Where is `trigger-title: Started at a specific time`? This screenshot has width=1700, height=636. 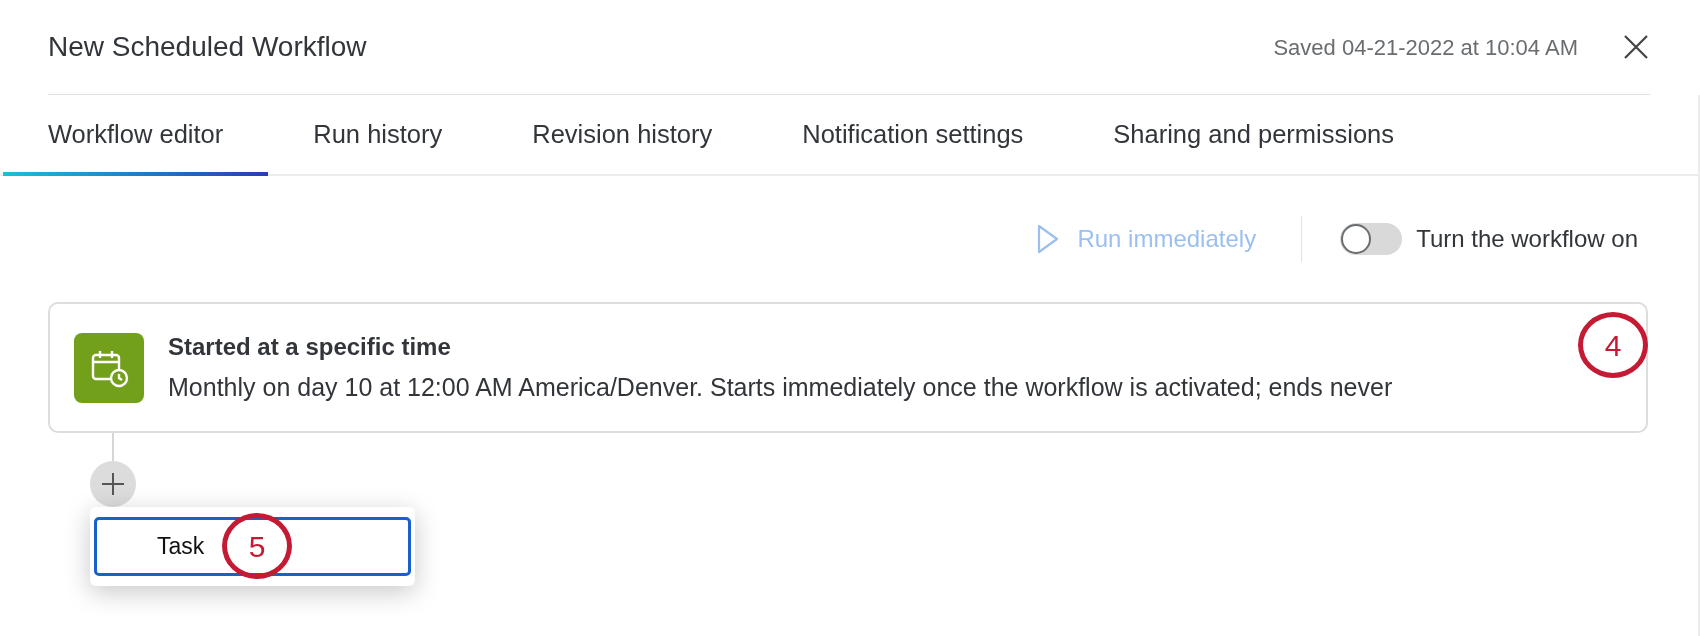
trigger-title: Started at a specific time is located at coordinates (310, 346).